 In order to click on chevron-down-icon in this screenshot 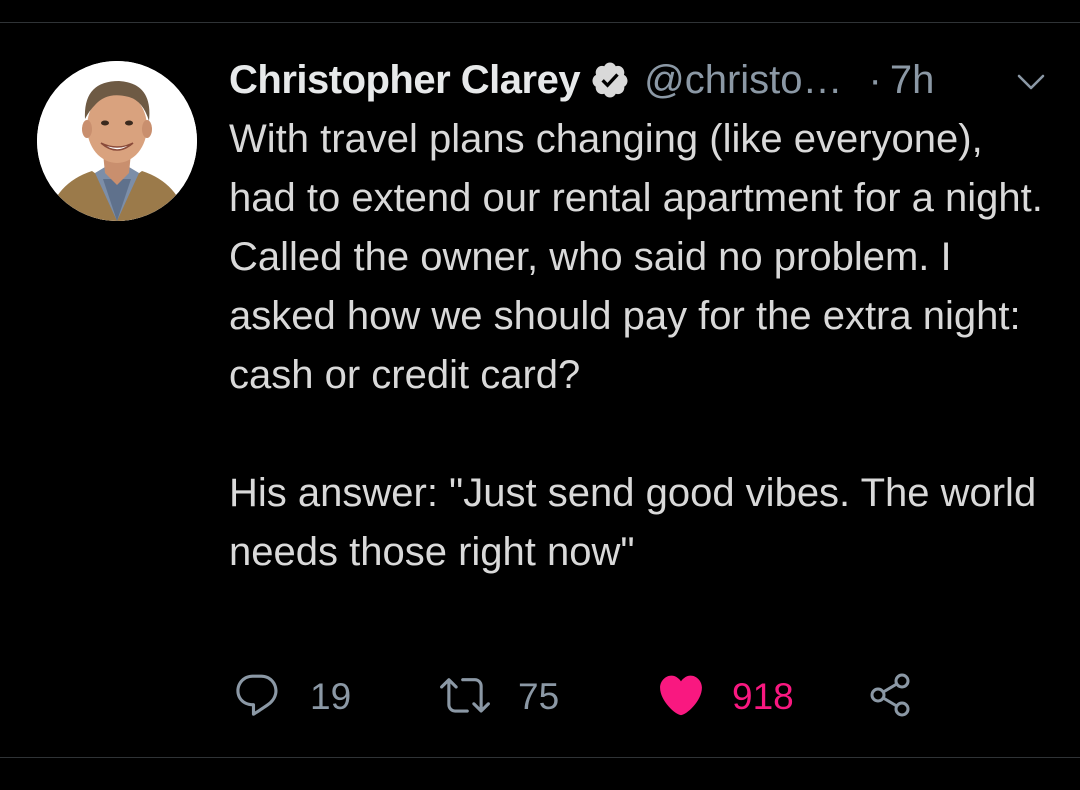, I will do `click(1031, 82)`.